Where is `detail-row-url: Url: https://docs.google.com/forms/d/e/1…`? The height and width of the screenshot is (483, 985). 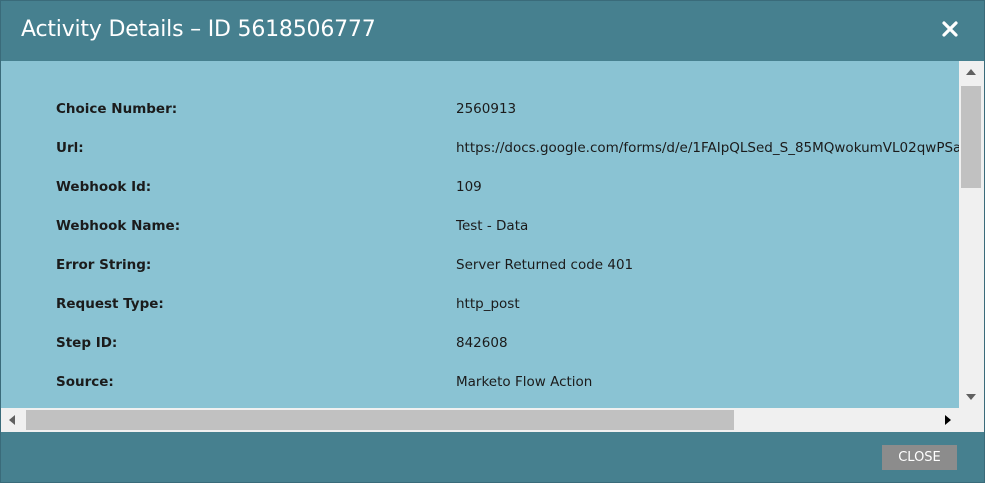
detail-row-url: Url: https://docs.google.com/forms/d/e/1… is located at coordinates (480, 150).